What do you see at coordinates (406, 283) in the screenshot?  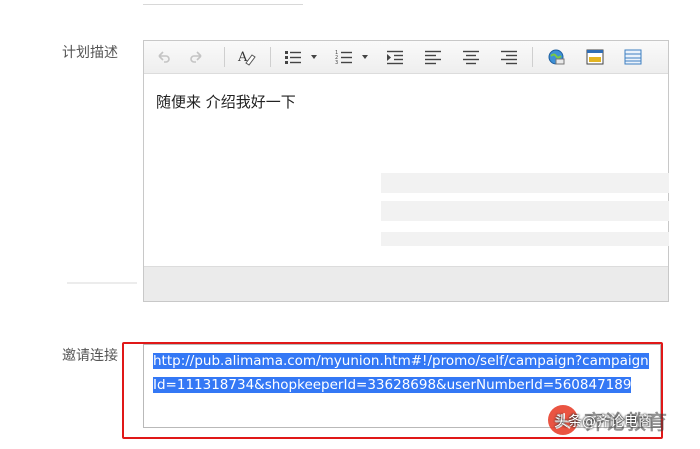 I see `editor-status-bar` at bounding box center [406, 283].